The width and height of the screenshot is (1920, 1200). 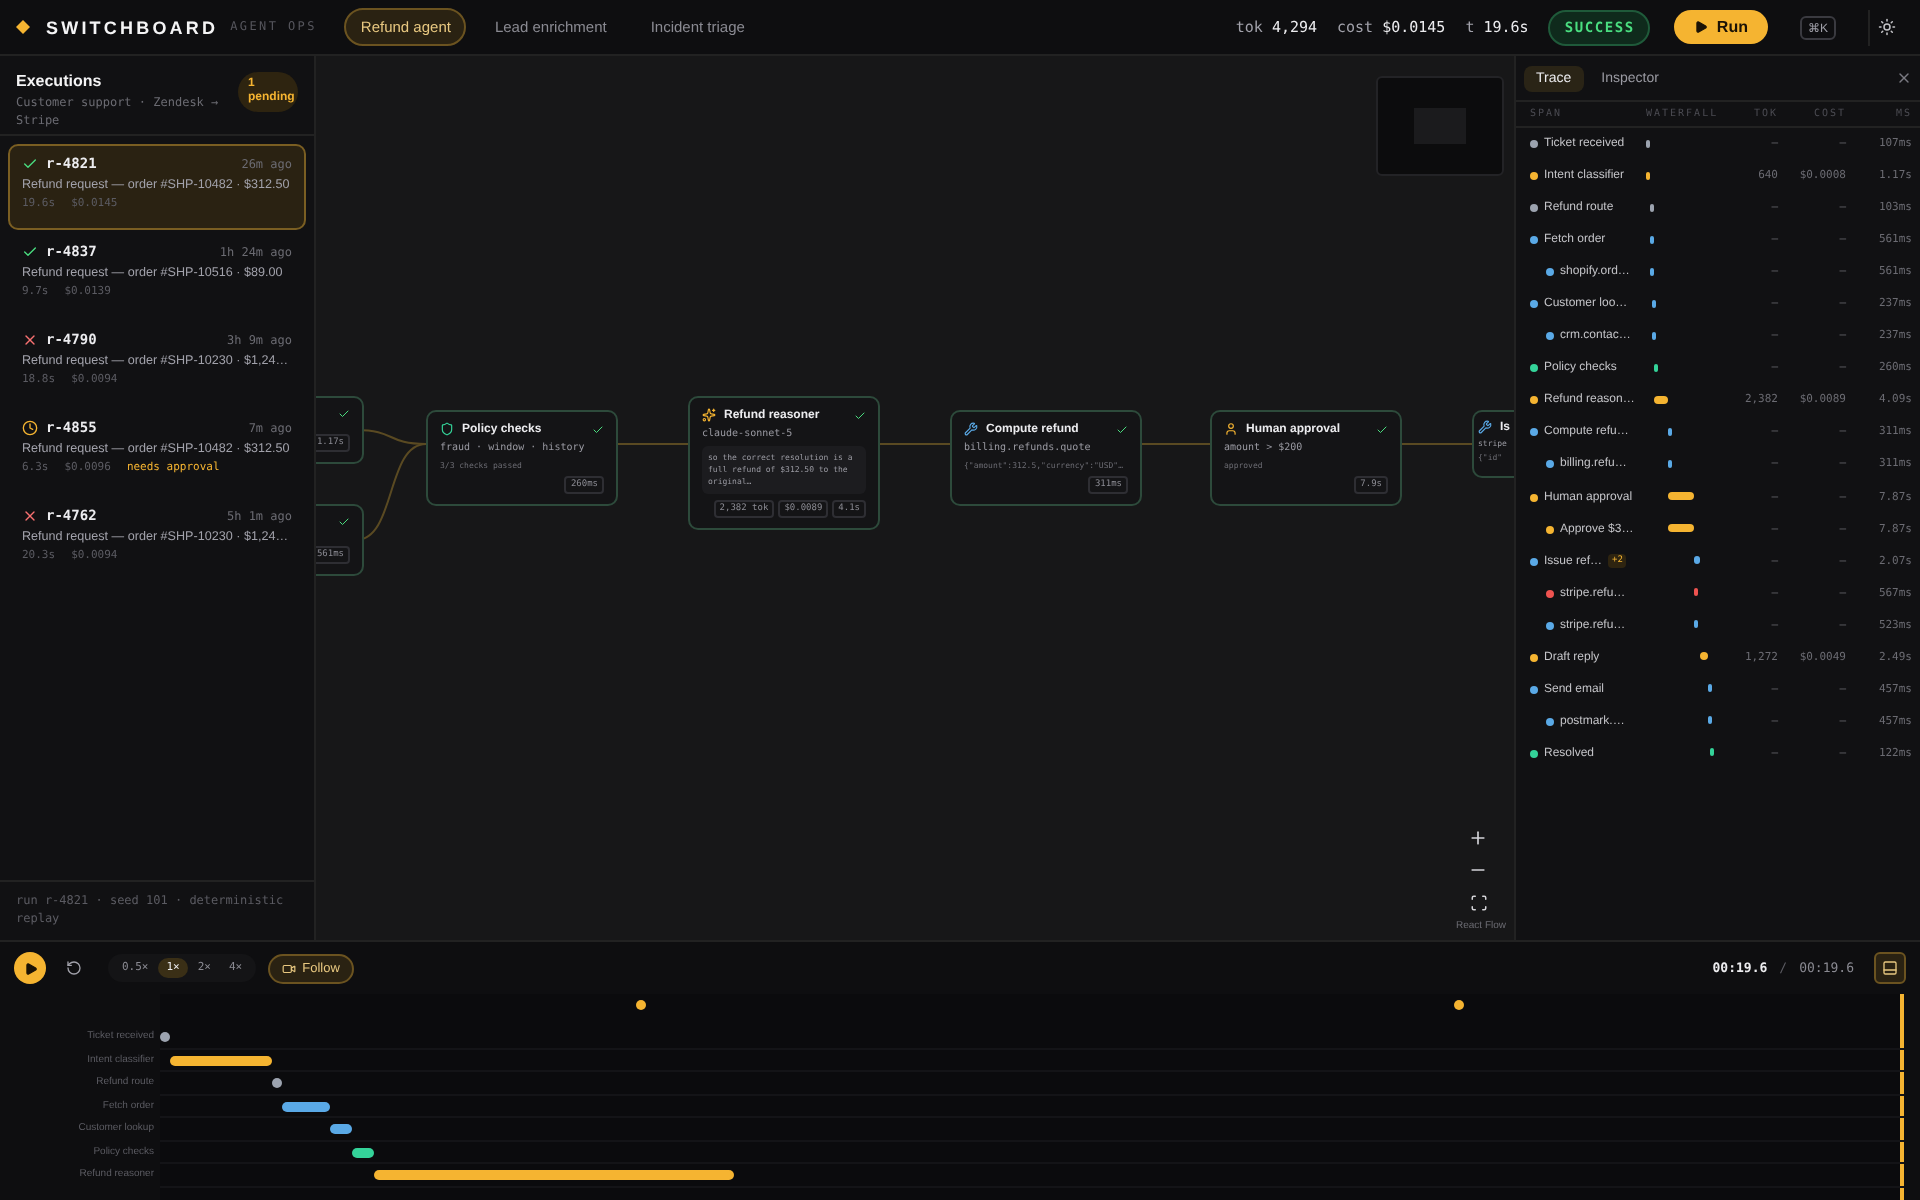 I want to click on close-icon, so click(x=1904, y=78).